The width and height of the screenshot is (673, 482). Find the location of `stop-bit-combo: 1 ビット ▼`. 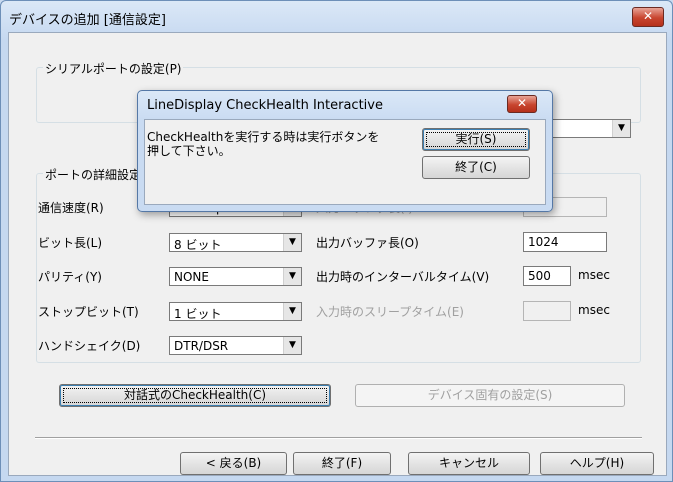

stop-bit-combo: 1 ビット ▼ is located at coordinates (235, 311).